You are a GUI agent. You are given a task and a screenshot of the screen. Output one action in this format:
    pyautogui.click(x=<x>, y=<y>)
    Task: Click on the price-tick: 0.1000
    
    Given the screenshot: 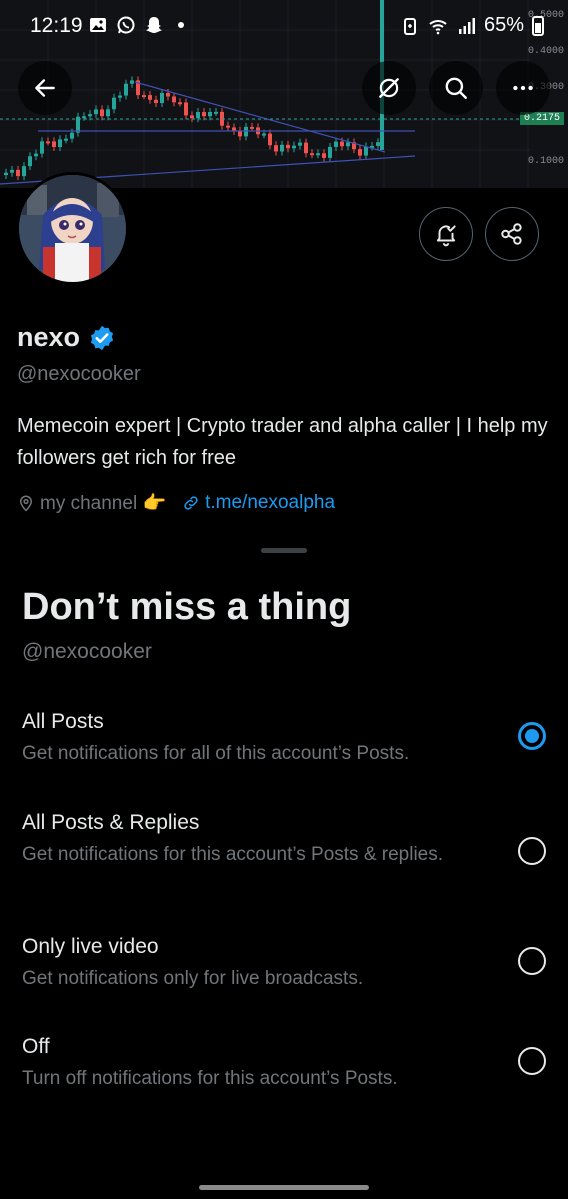 What is the action you would take?
    pyautogui.click(x=545, y=161)
    